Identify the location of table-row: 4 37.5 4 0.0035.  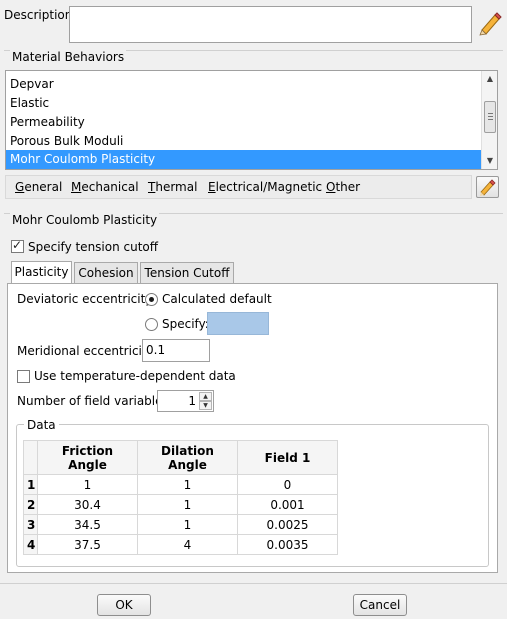
(180, 544).